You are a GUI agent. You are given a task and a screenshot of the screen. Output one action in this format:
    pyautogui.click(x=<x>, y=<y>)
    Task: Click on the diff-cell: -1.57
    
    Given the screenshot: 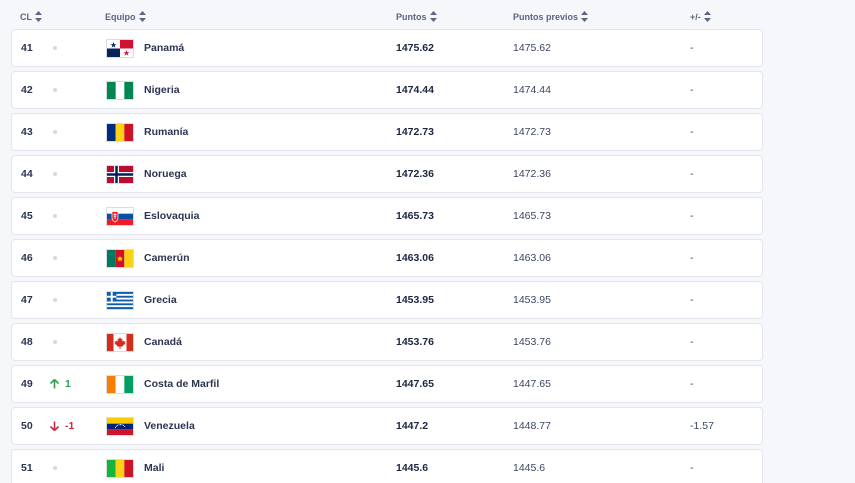 What is the action you would take?
    pyautogui.click(x=702, y=426)
    